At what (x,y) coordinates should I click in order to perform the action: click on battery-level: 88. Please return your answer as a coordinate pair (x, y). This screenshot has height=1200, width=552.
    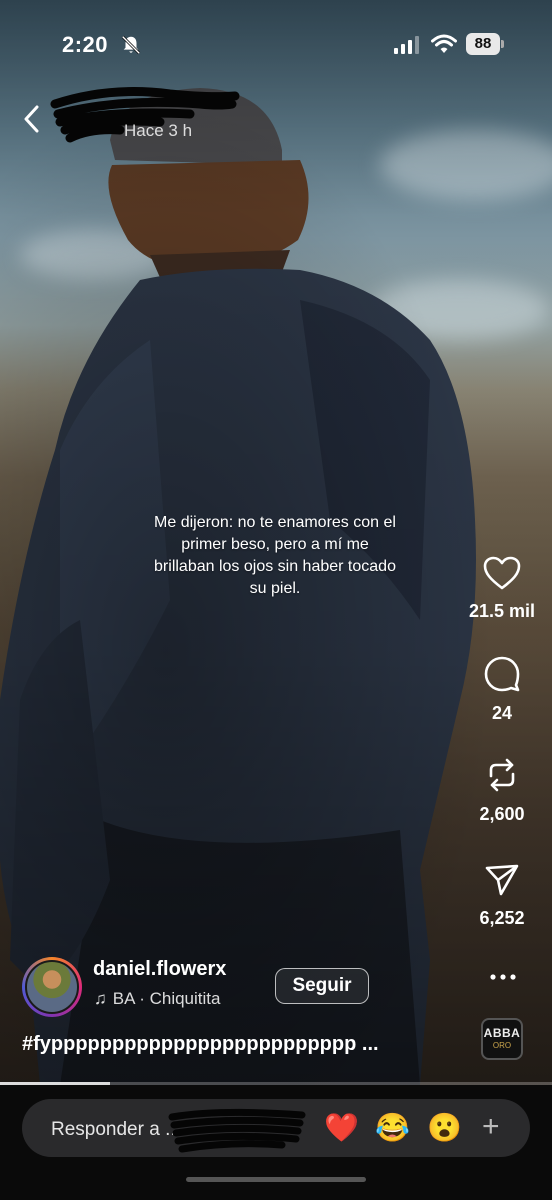
    Looking at the image, I should click on (483, 44).